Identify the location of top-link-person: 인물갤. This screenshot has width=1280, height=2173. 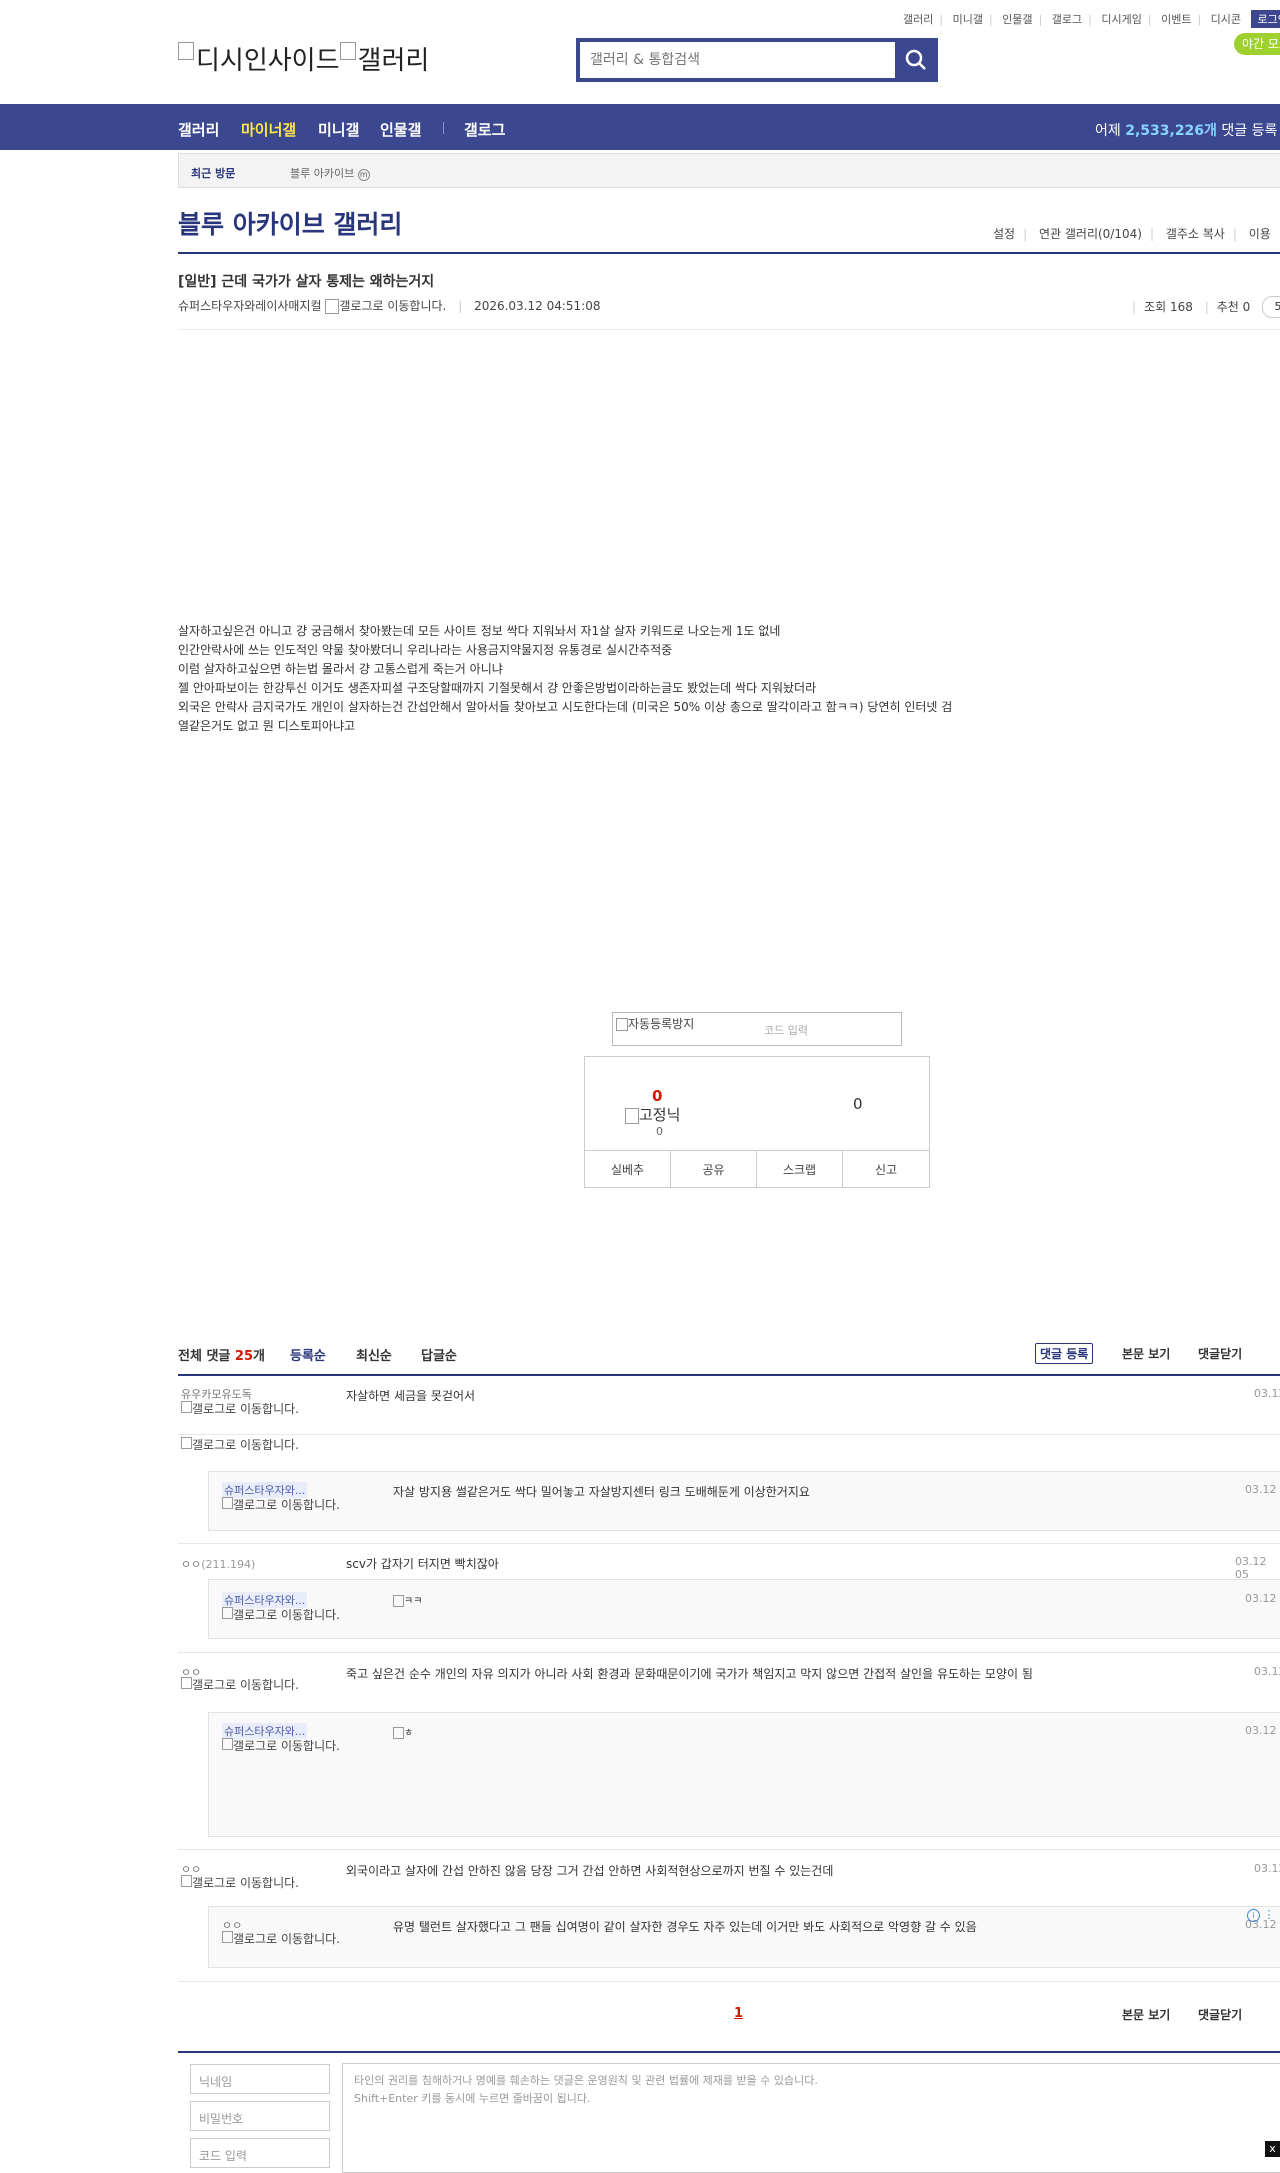
(1017, 19).